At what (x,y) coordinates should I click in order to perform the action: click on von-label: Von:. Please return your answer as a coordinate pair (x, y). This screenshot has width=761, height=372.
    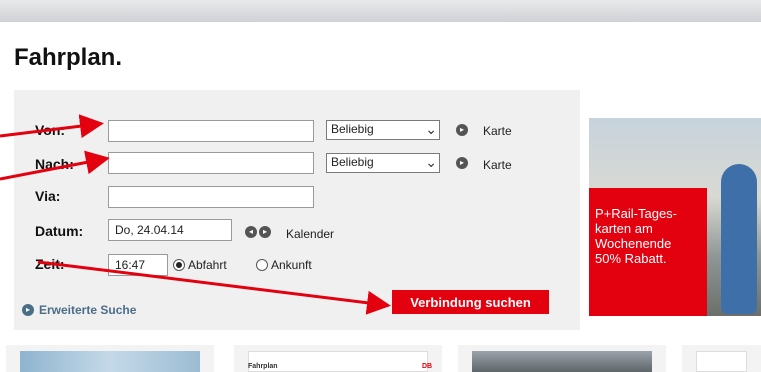
    Looking at the image, I should click on (50, 130).